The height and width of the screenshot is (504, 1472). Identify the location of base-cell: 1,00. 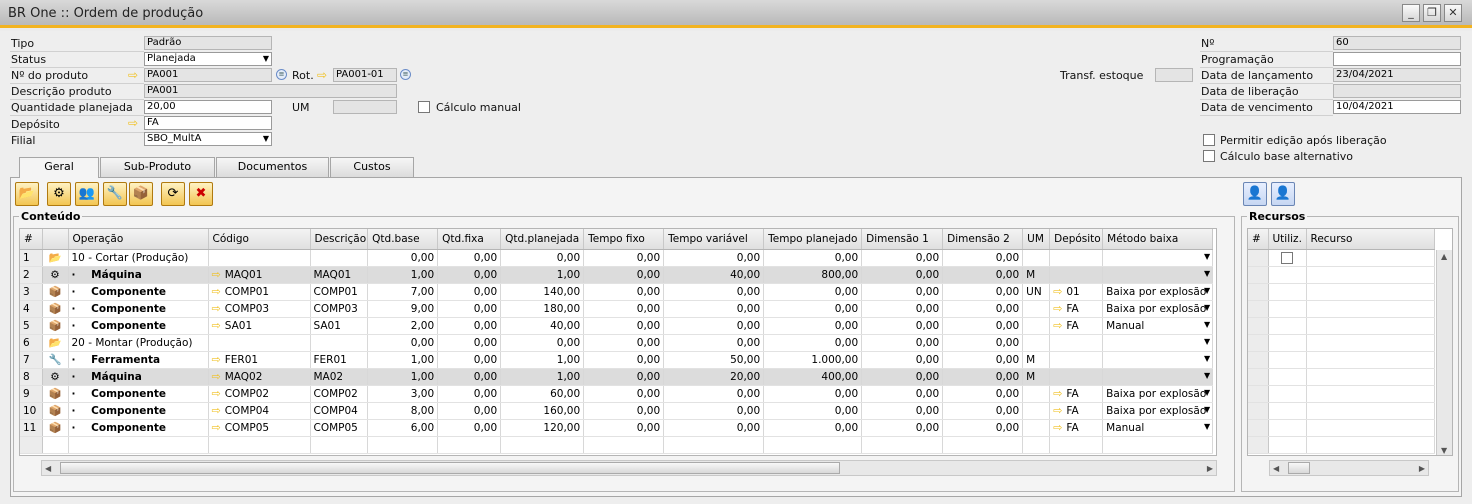
(403, 360).